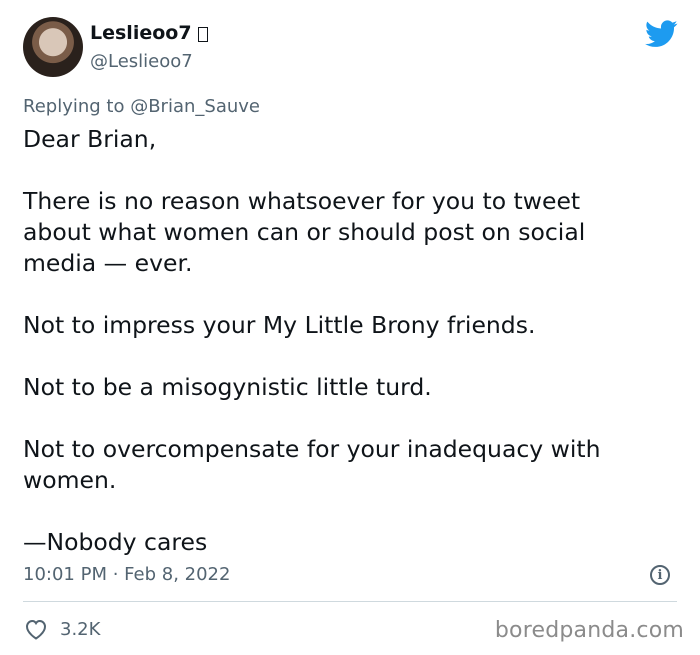 The width and height of the screenshot is (700, 655). What do you see at coordinates (108, 263) in the screenshot?
I see `paragraph-1-line-3: media — ever.` at bounding box center [108, 263].